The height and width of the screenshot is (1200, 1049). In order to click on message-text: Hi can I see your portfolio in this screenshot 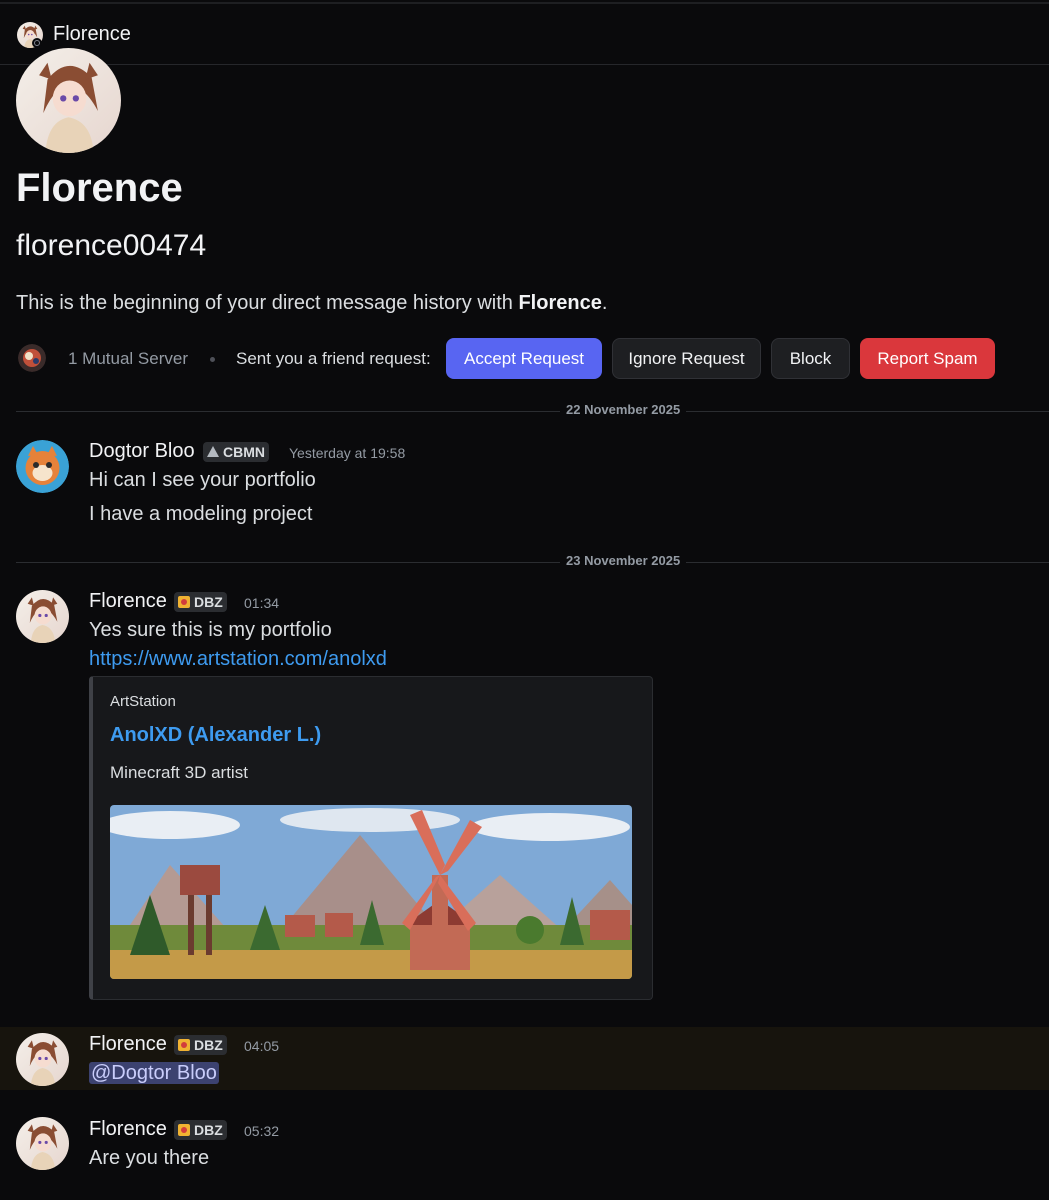, I will do `click(202, 480)`.